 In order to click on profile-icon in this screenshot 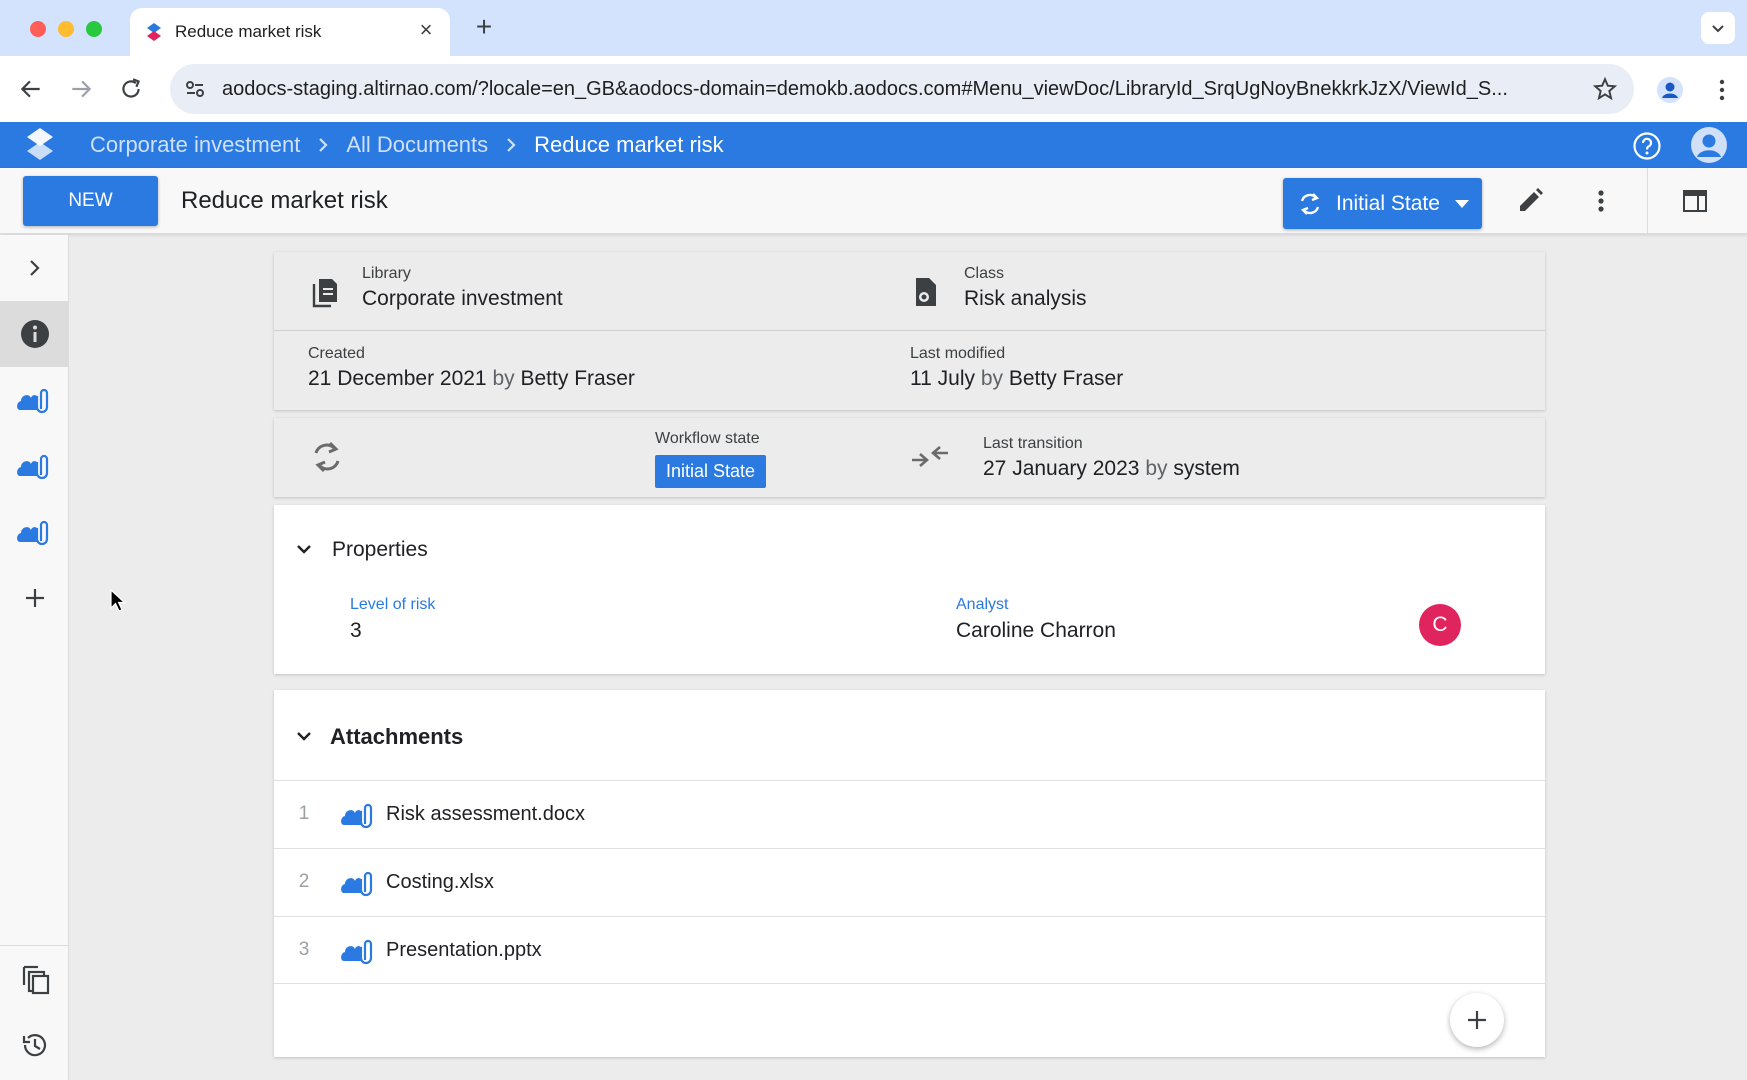, I will do `click(1670, 90)`.